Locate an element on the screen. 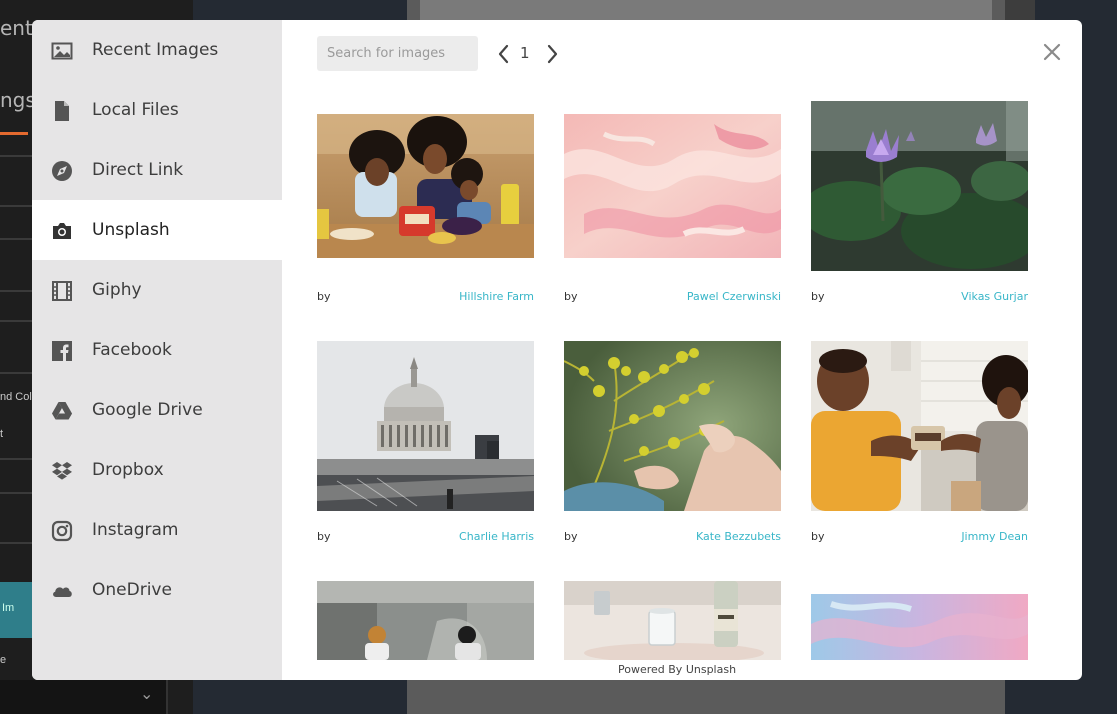  photo-author-link: Kate Bezzubets is located at coordinates (738, 536).